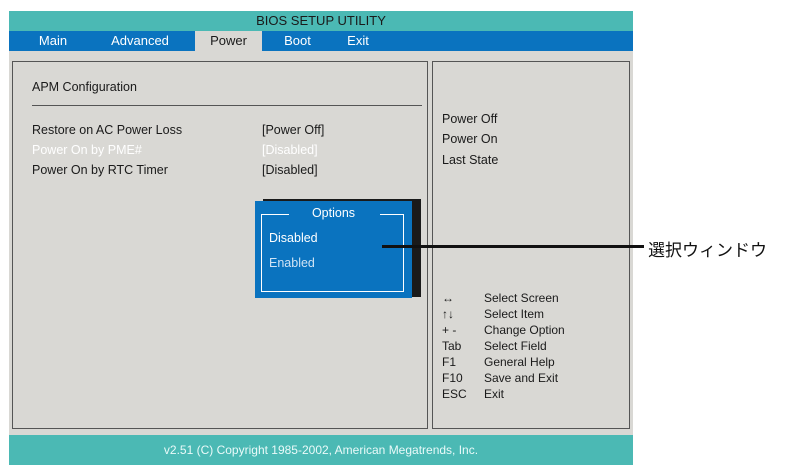 This screenshot has width=798, height=466. I want to click on menu-boot: Boot, so click(297, 41).